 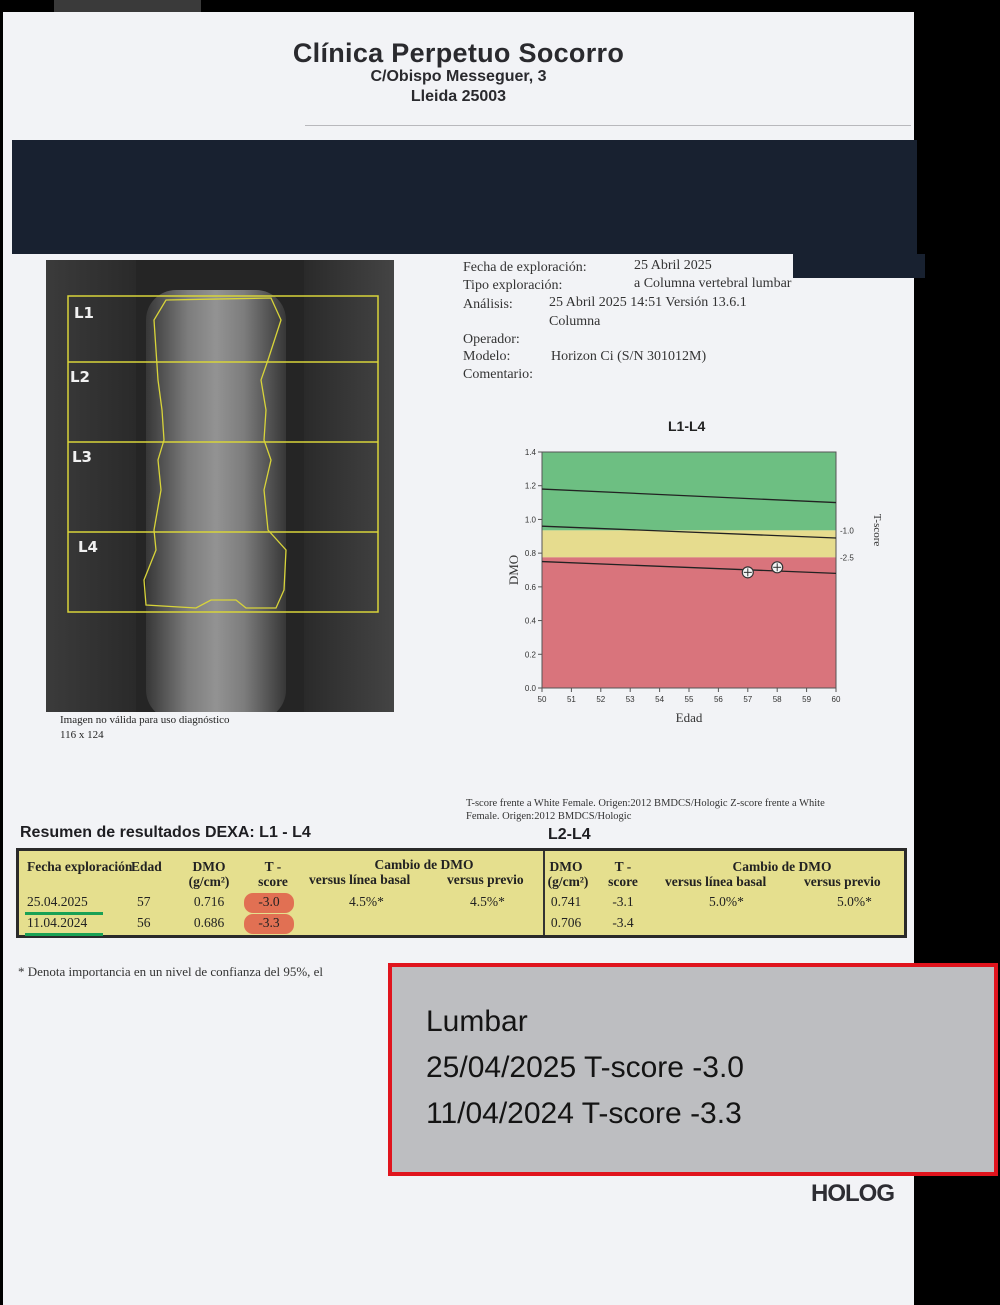 I want to click on y-tick-label: 0.2, so click(x=531, y=654).